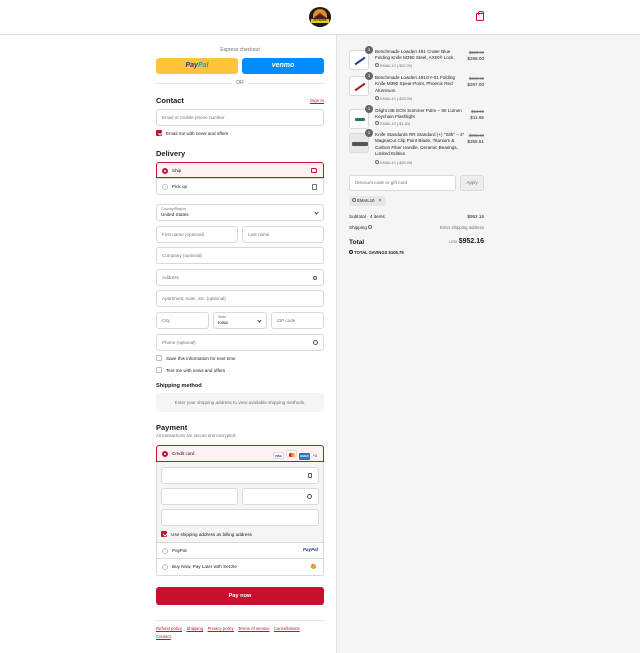 The width and height of the screenshot is (640, 653). Describe the element at coordinates (159, 358) in the screenshot. I see `save-info-checkbox` at that location.